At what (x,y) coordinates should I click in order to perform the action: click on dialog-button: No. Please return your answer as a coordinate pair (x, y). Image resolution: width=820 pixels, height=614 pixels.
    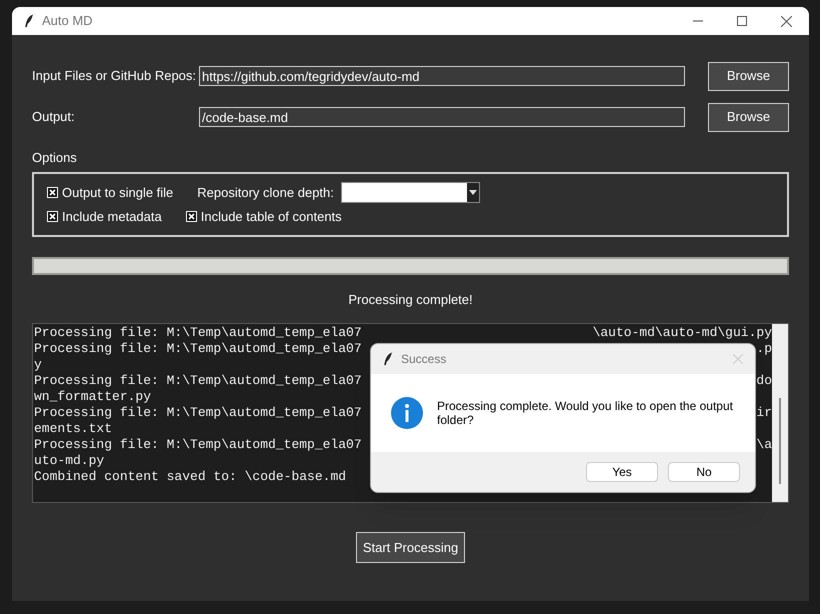
    Looking at the image, I should click on (704, 472).